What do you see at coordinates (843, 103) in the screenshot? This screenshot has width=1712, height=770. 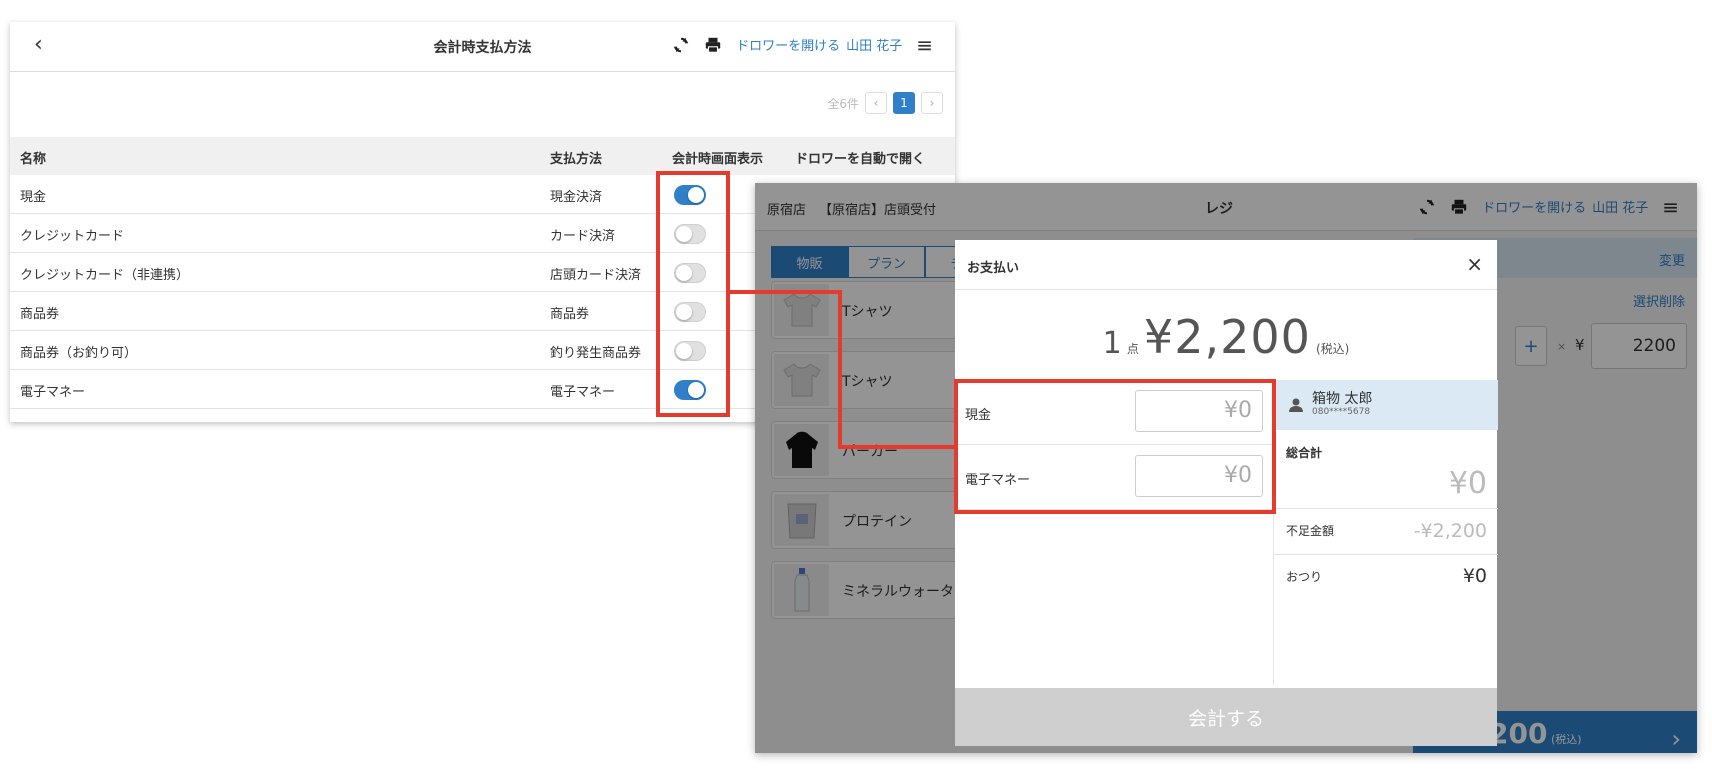 I see `total-count: 全6件` at bounding box center [843, 103].